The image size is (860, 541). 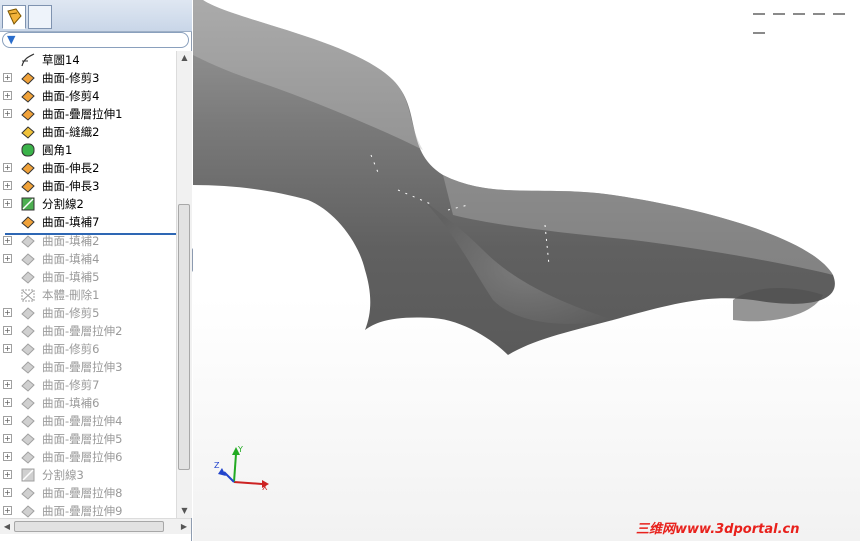 I want to click on tree-item: 本體-刪除1, so click(x=88, y=295).